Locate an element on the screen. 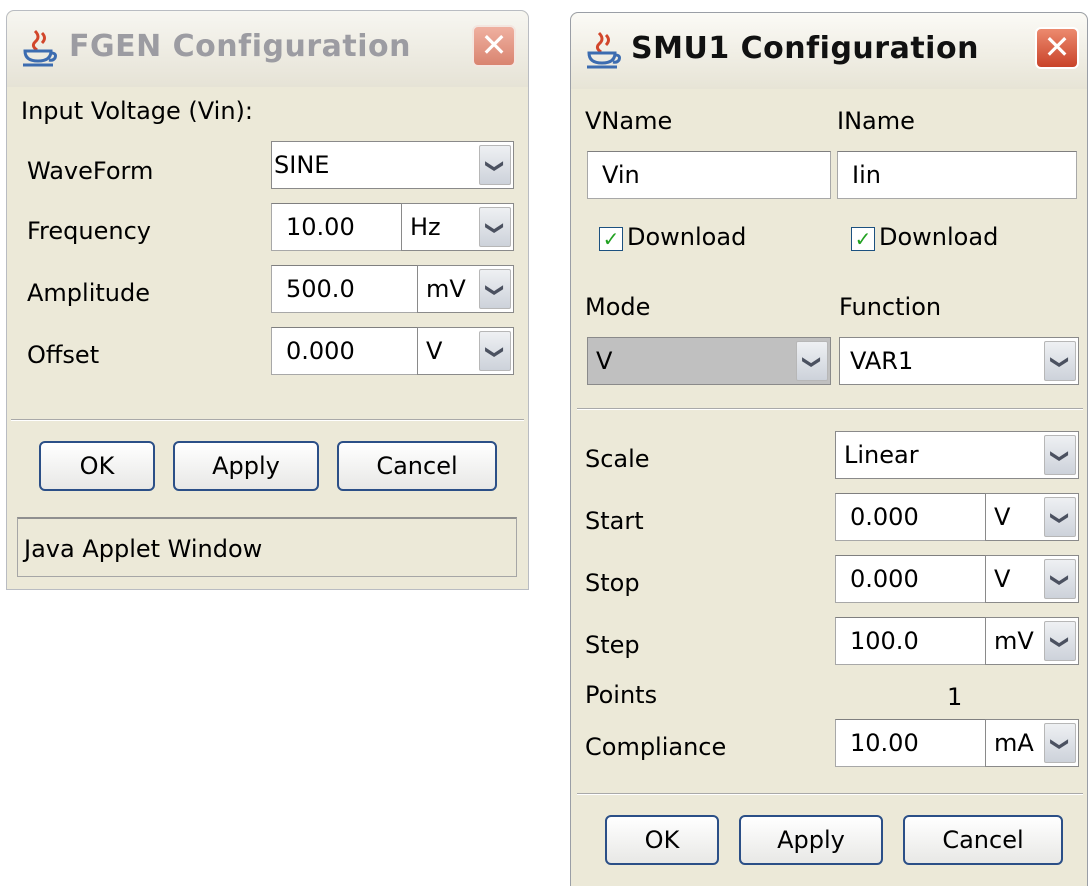 The width and height of the screenshot is (1089, 886). step-unit-value: mV is located at coordinates (1014, 641).